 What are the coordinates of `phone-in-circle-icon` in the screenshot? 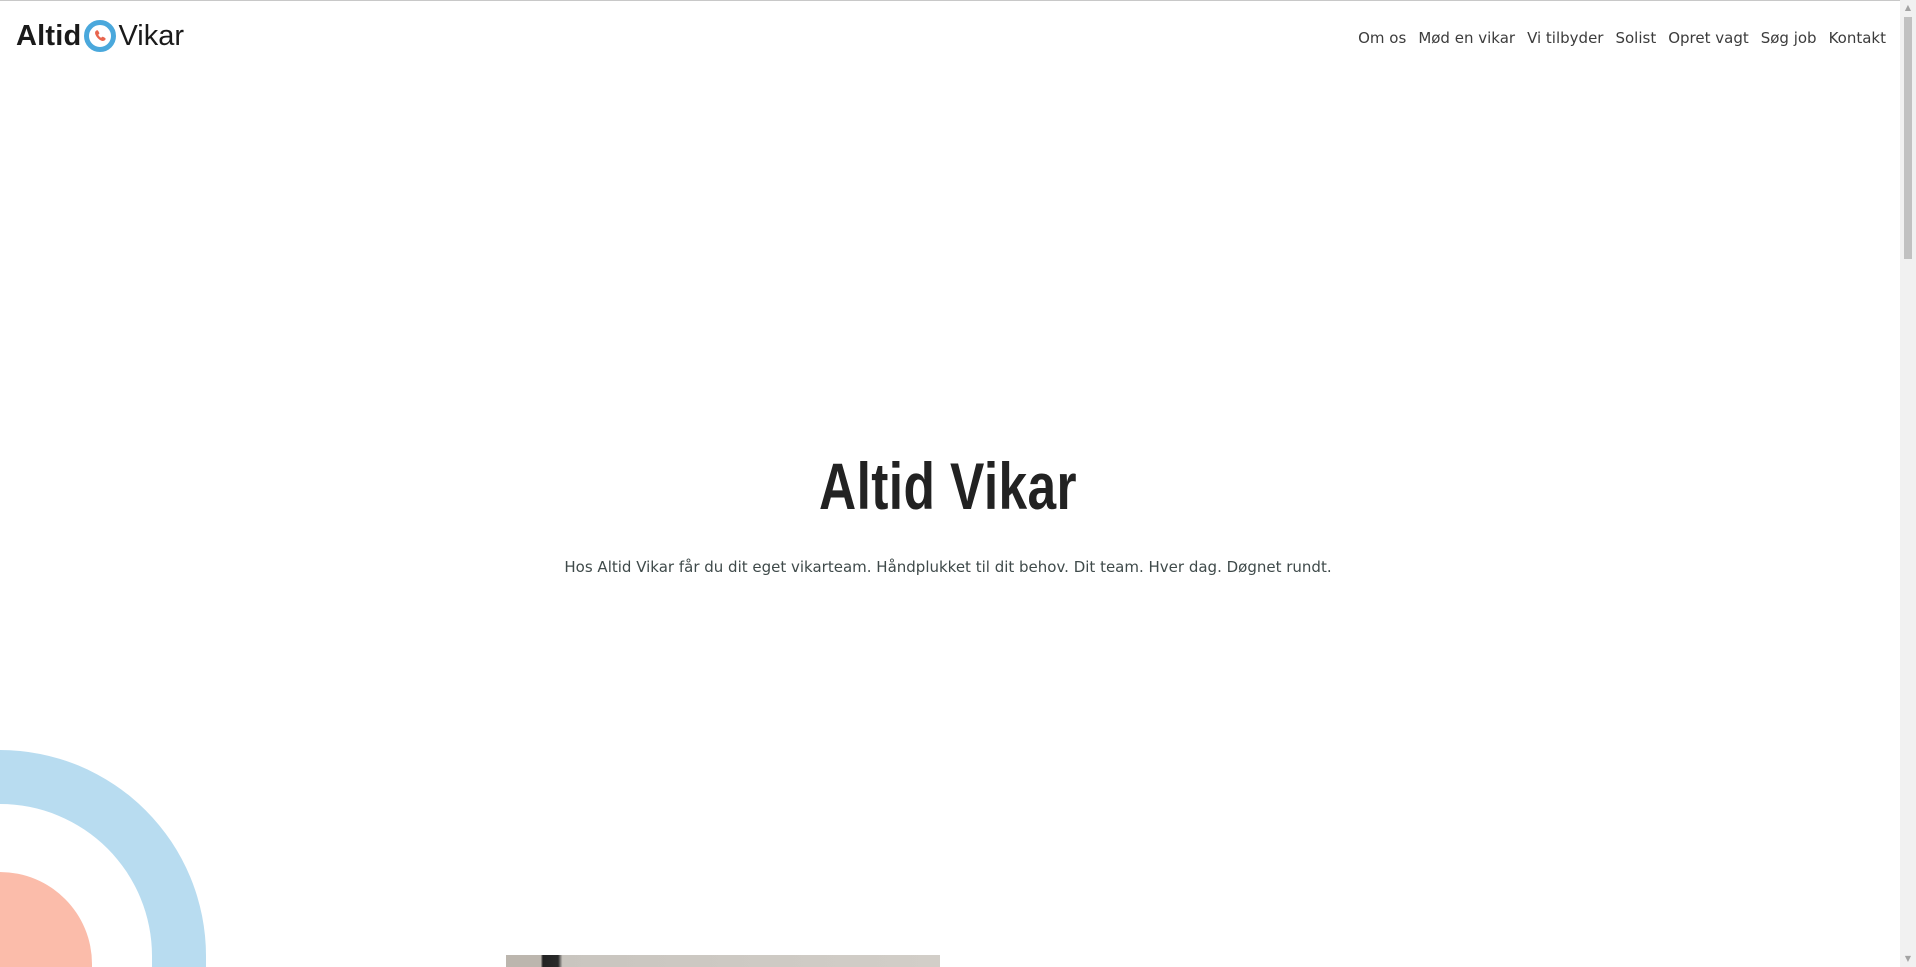 It's located at (100, 36).